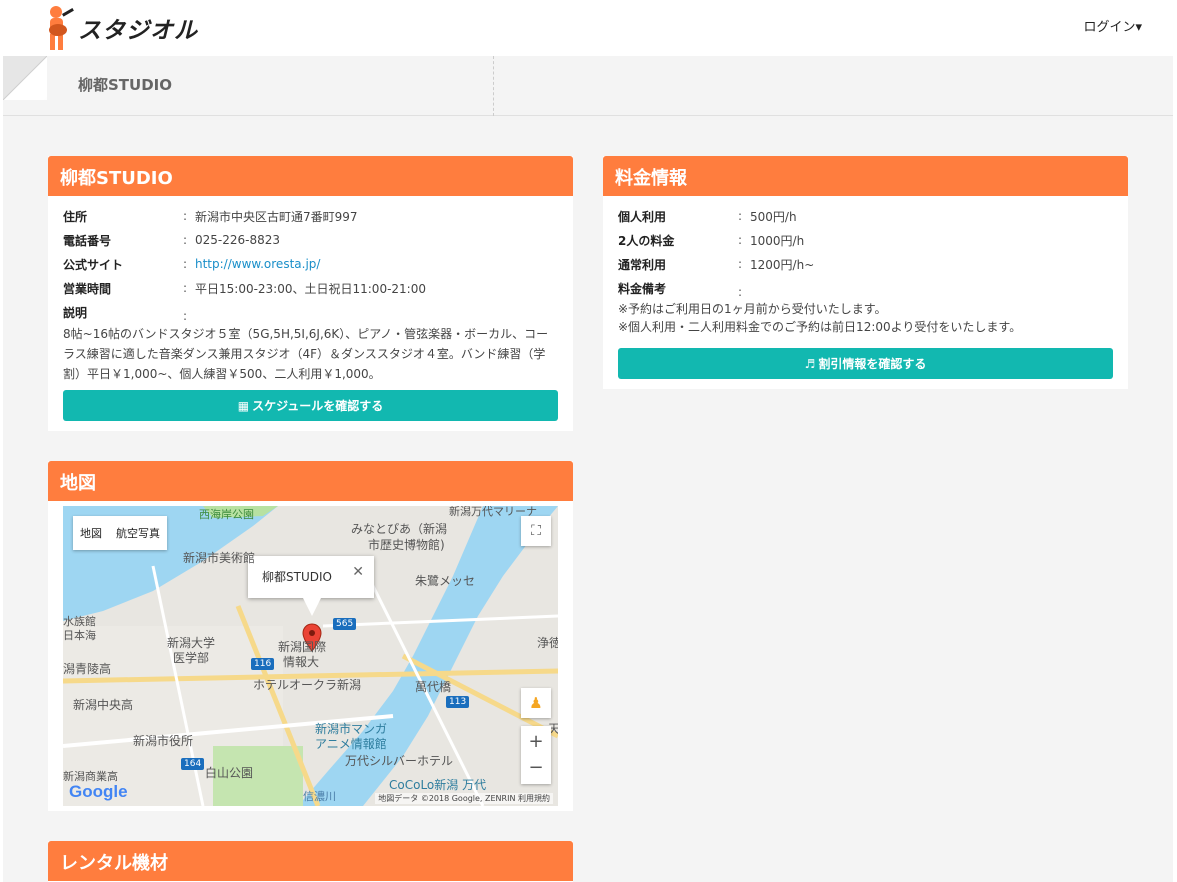 The width and height of the screenshot is (1177, 882). What do you see at coordinates (358, 572) in the screenshot?
I see `close-icon: ✕` at bounding box center [358, 572].